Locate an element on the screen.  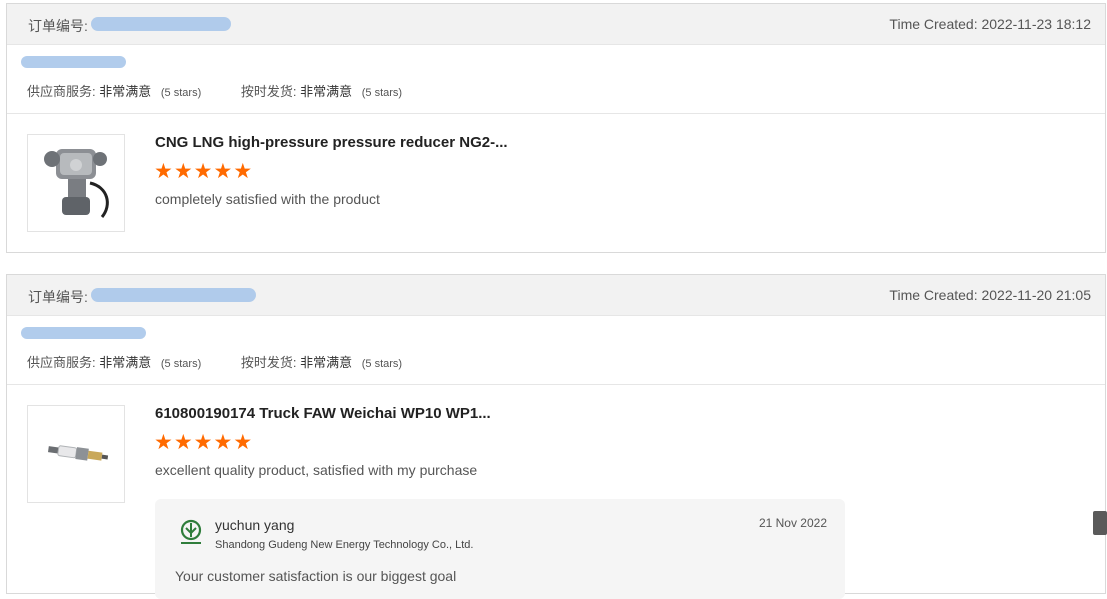
reply-author-name: yuchun yang is located at coordinates (255, 525).